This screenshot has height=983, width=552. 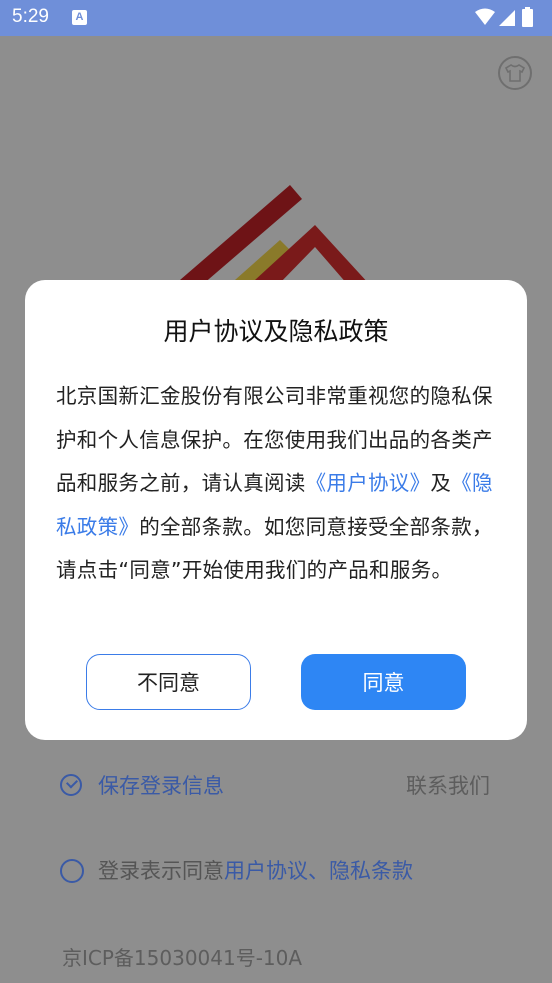 I want to click on agree-button: 同意, so click(x=383, y=682).